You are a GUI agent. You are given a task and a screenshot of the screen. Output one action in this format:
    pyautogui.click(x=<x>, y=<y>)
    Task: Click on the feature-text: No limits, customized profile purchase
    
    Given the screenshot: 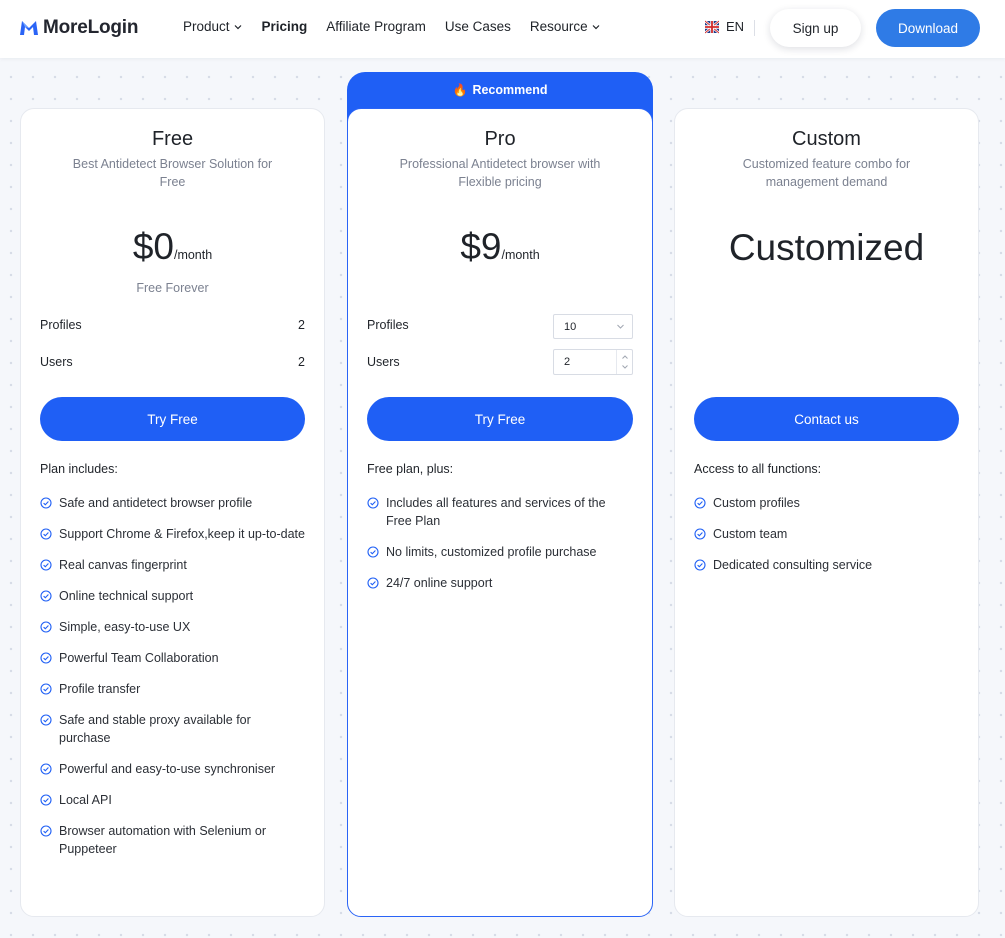 What is the action you would take?
    pyautogui.click(x=491, y=552)
    